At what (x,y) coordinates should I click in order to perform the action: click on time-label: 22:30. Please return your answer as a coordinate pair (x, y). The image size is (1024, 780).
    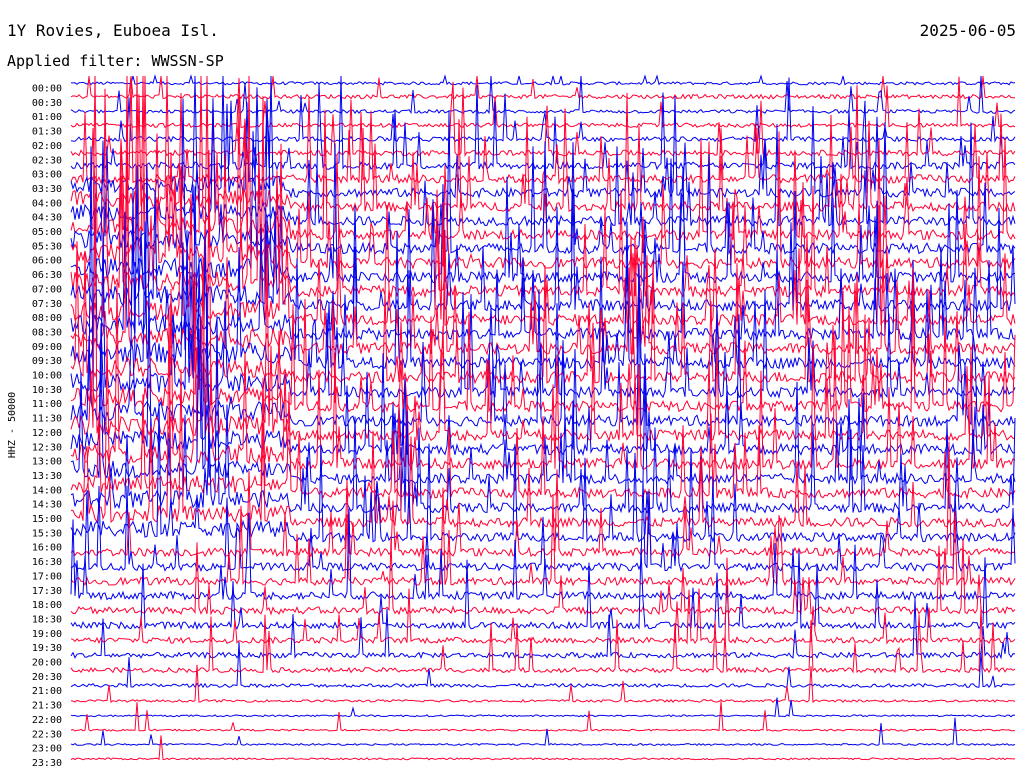
    Looking at the image, I should click on (47, 734).